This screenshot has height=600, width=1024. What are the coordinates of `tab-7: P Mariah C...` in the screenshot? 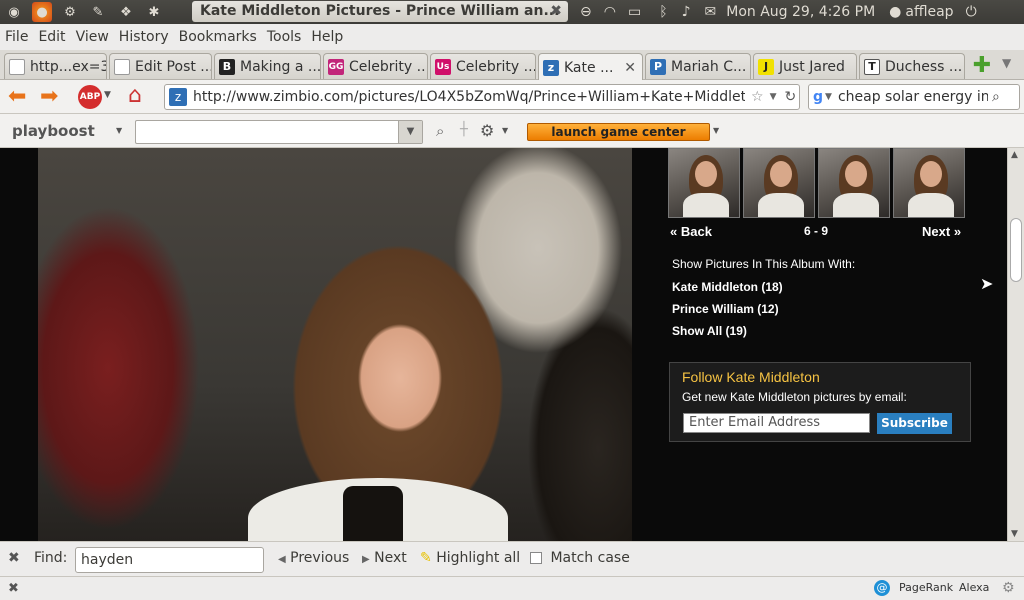 It's located at (698, 66).